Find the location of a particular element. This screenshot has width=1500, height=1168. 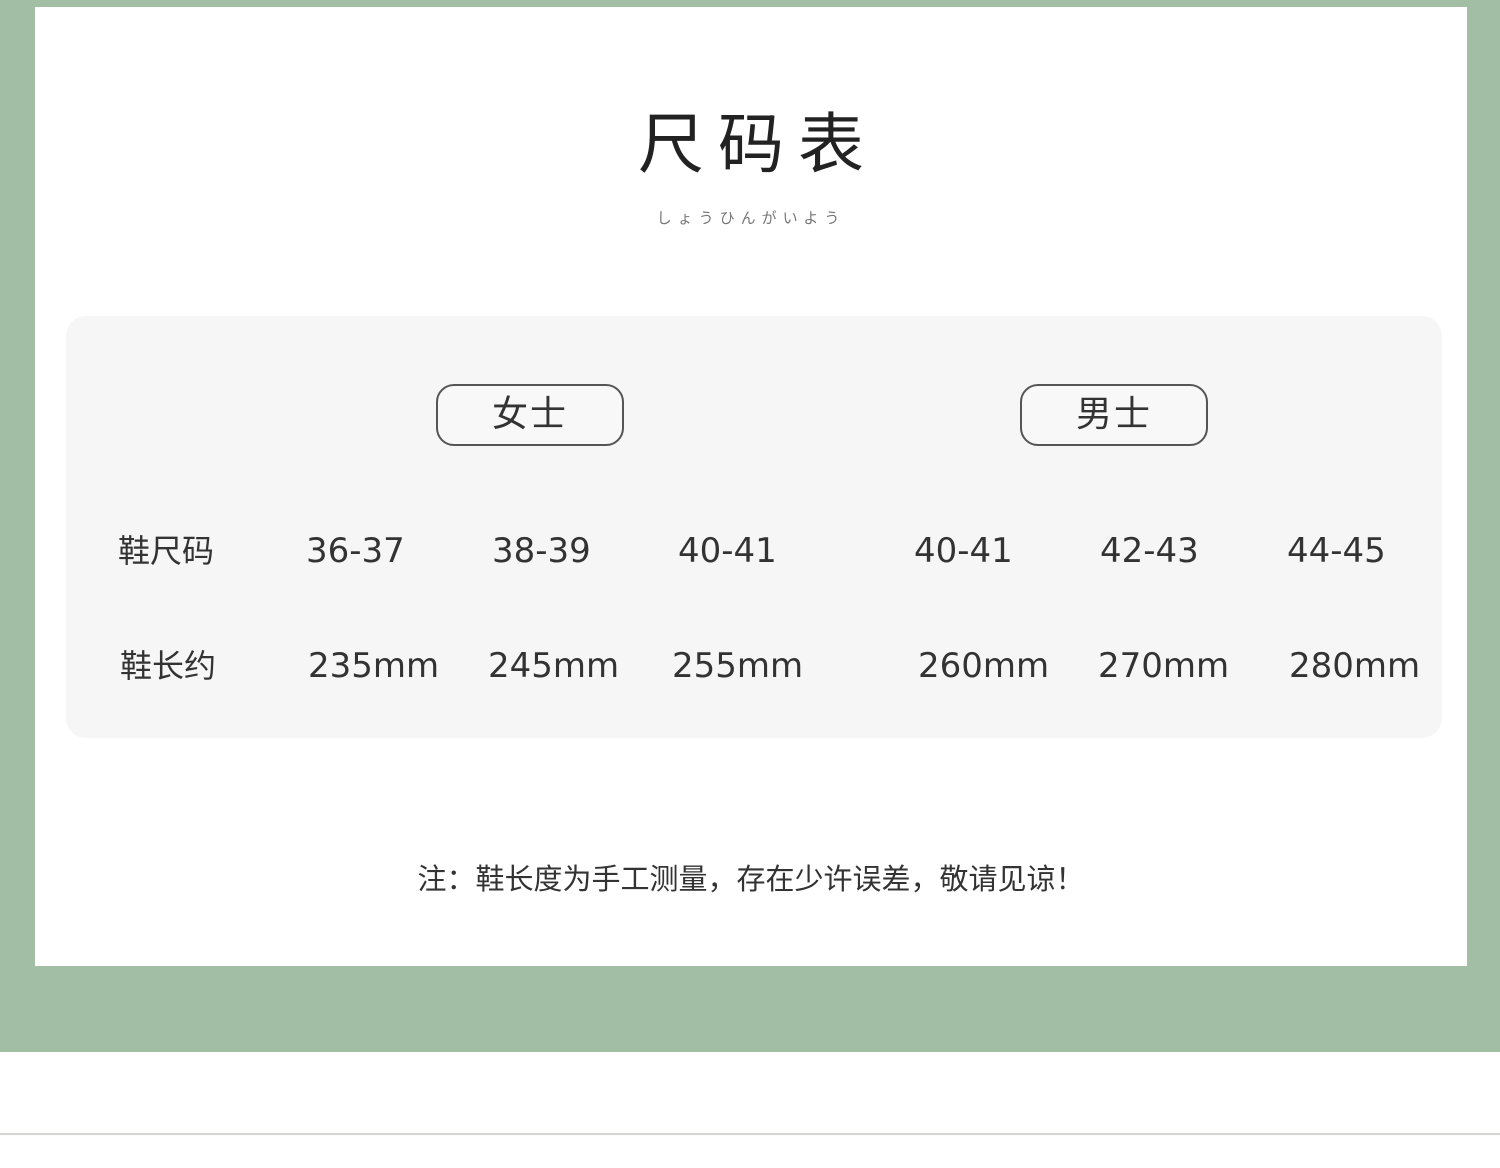

shoe-size-row: 鞋尺码 36-37 38-39 40-41 40-41 42-43 44-45 is located at coordinates (754, 551).